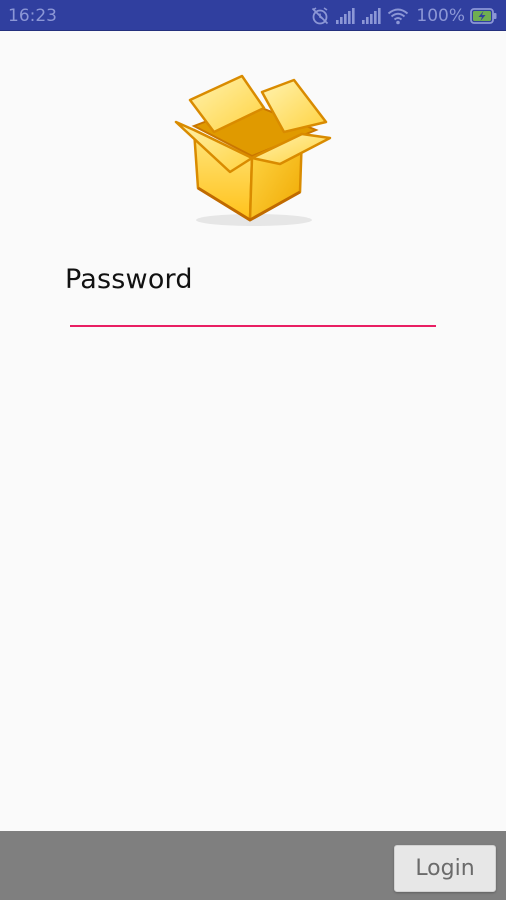 Image resolution: width=506 pixels, height=900 pixels. What do you see at coordinates (253, 15) in the screenshot?
I see `status-bar: 16:23 100%` at bounding box center [253, 15].